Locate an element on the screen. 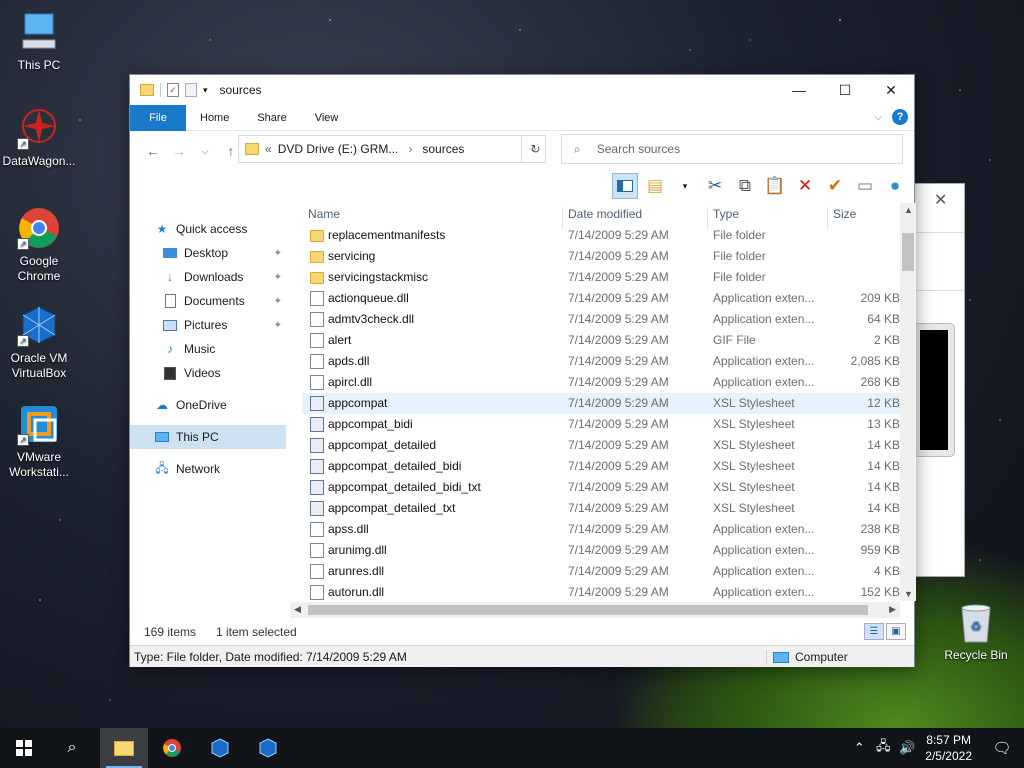 The image size is (1024, 768). search-input: ⌕ Search sources is located at coordinates (732, 149).